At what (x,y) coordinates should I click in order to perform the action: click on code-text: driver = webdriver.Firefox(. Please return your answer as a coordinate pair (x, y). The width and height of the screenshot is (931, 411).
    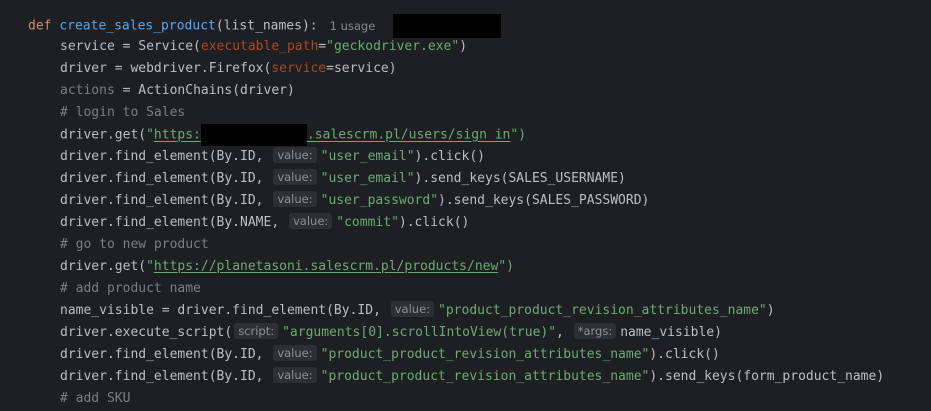
    Looking at the image, I should click on (166, 68).